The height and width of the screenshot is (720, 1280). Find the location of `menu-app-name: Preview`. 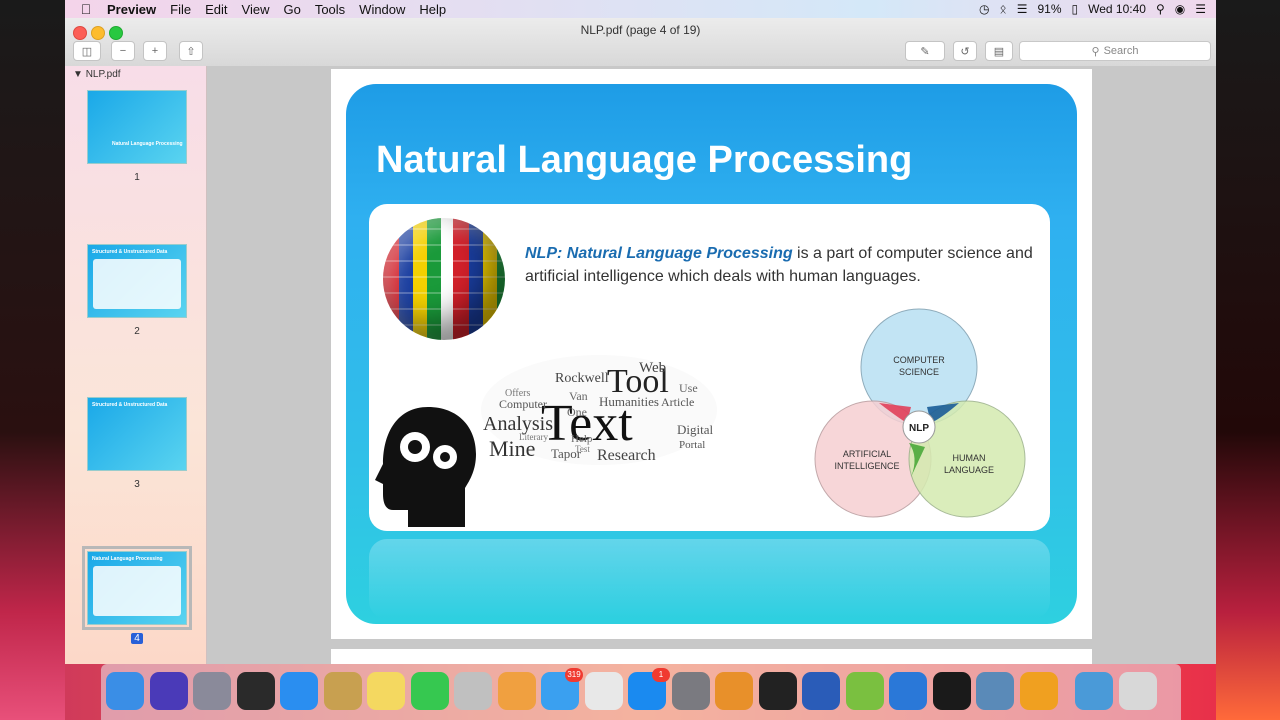

menu-app-name: Preview is located at coordinates (131, 9).